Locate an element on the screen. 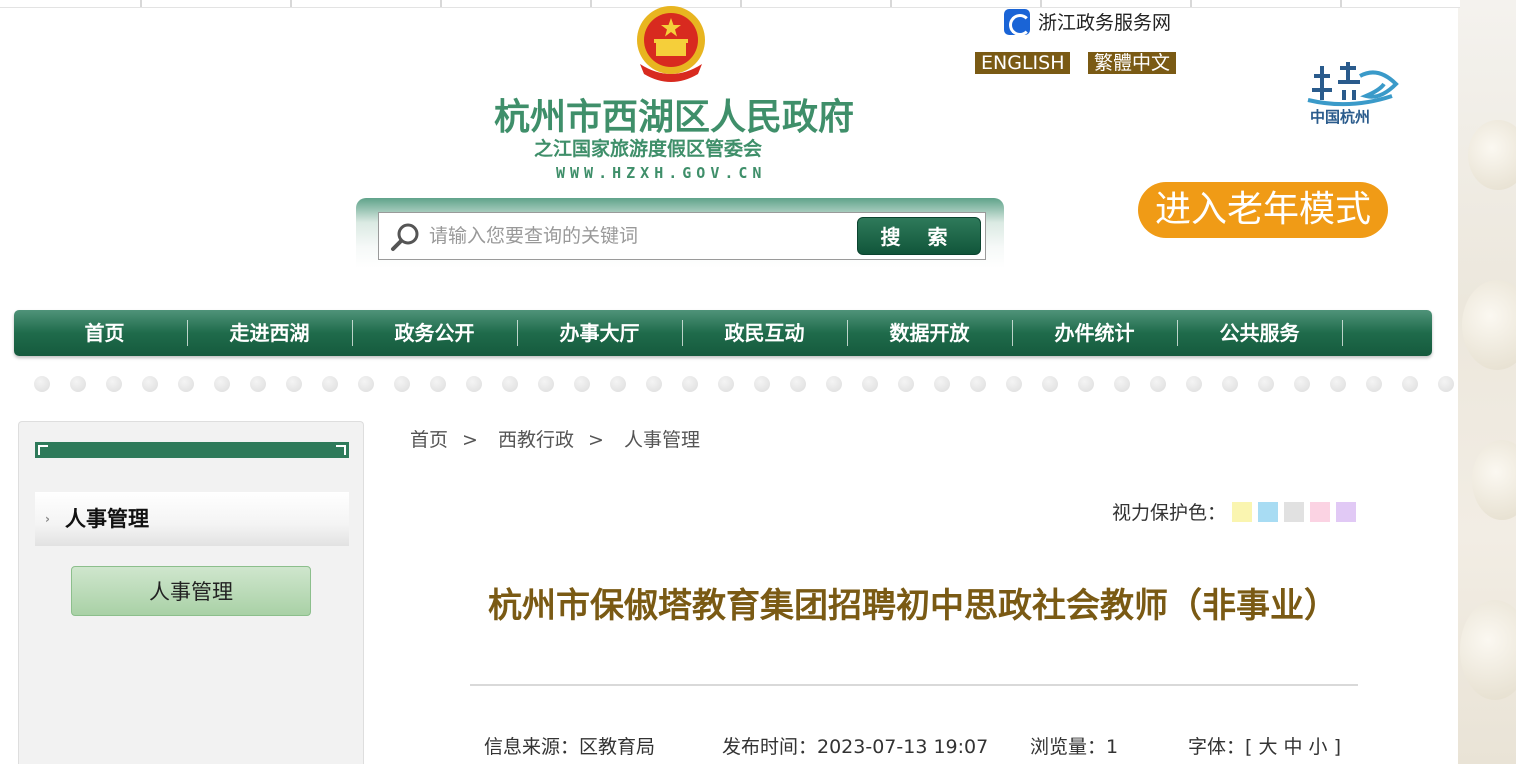 The width and height of the screenshot is (1516, 764). swatch-yellow is located at coordinates (1242, 511).